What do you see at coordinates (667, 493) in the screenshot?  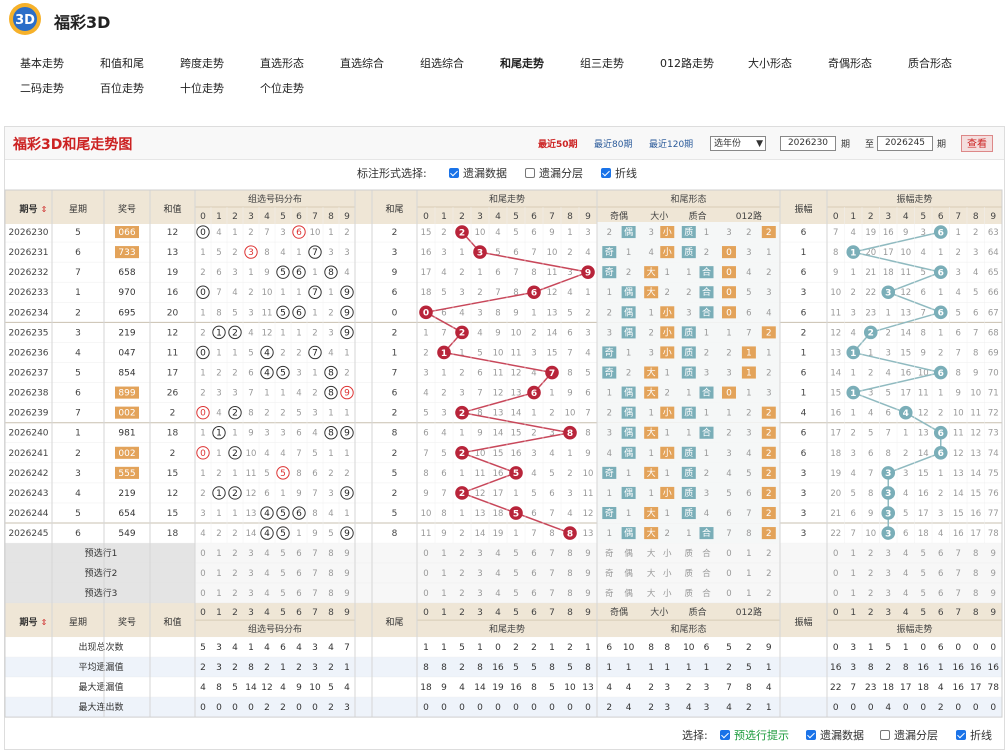 I see `shape-text: 小` at bounding box center [667, 493].